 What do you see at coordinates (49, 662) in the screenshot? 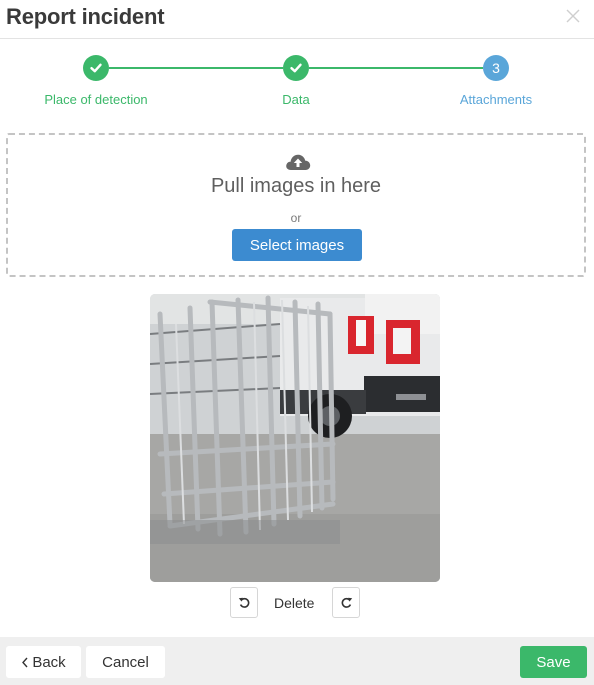
I see `back-label: Back` at bounding box center [49, 662].